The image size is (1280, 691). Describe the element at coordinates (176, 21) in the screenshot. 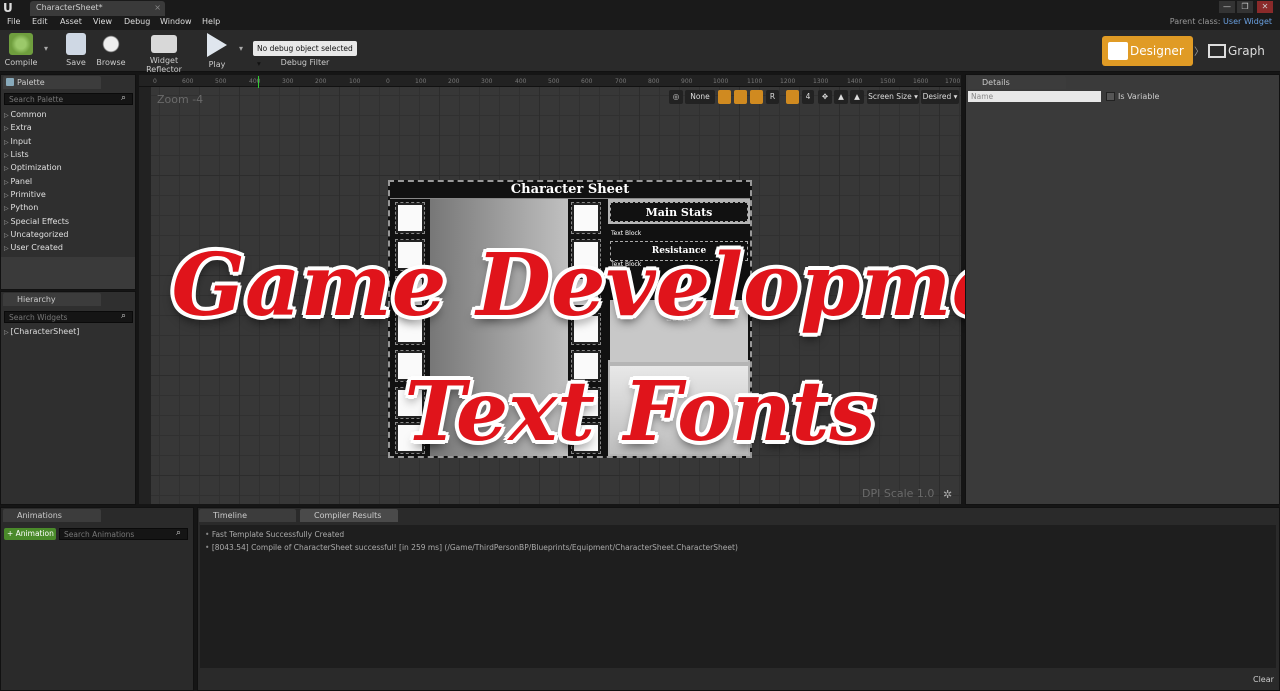

I see `menu-window: Window` at that location.